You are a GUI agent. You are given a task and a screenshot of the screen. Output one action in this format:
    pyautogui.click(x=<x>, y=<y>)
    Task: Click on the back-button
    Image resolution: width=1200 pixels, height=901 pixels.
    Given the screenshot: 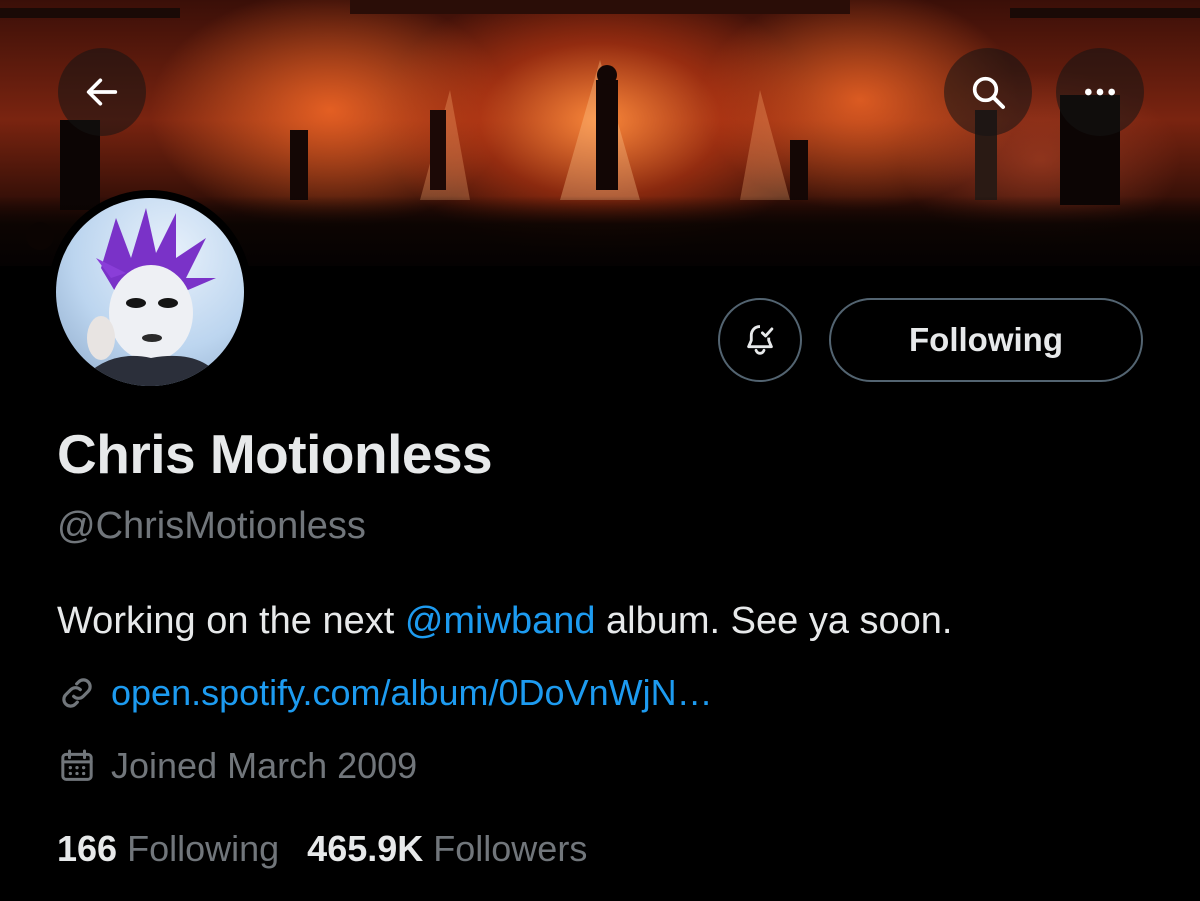 What is the action you would take?
    pyautogui.click(x=102, y=92)
    